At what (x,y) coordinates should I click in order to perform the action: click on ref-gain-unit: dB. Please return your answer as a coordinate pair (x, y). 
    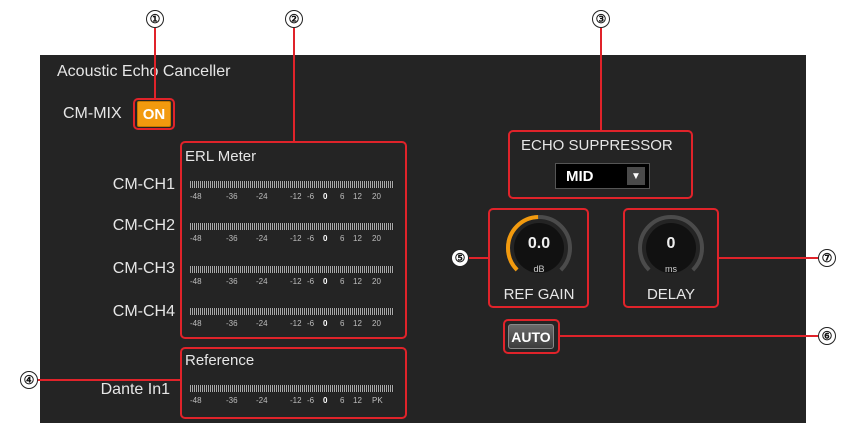
    Looking at the image, I should click on (539, 269).